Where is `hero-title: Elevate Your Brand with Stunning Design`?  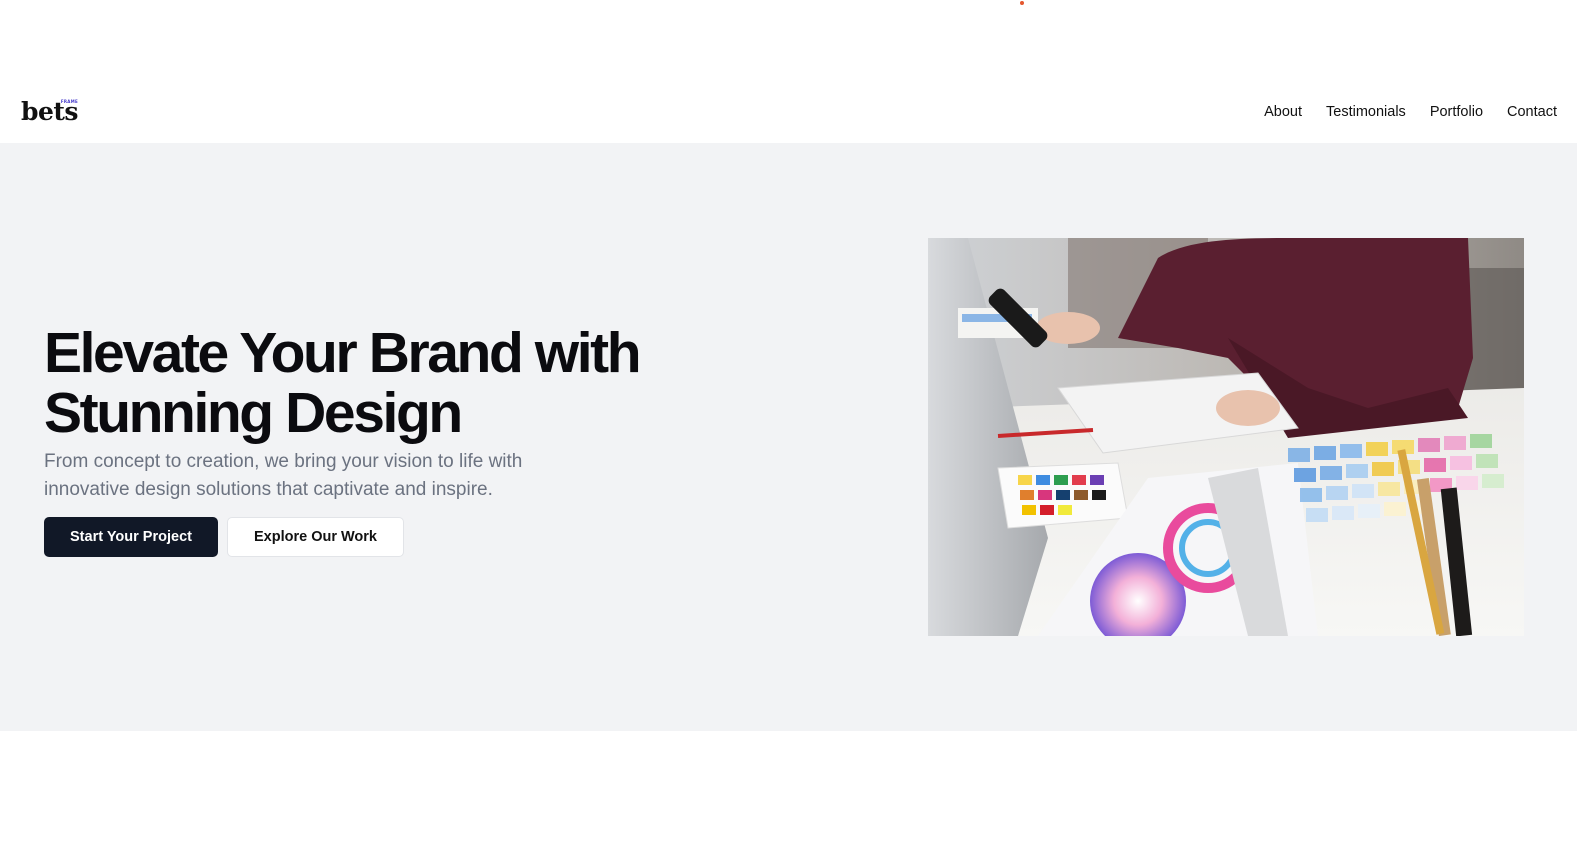
hero-title: Elevate Your Brand with Stunning Design is located at coordinates (343, 383).